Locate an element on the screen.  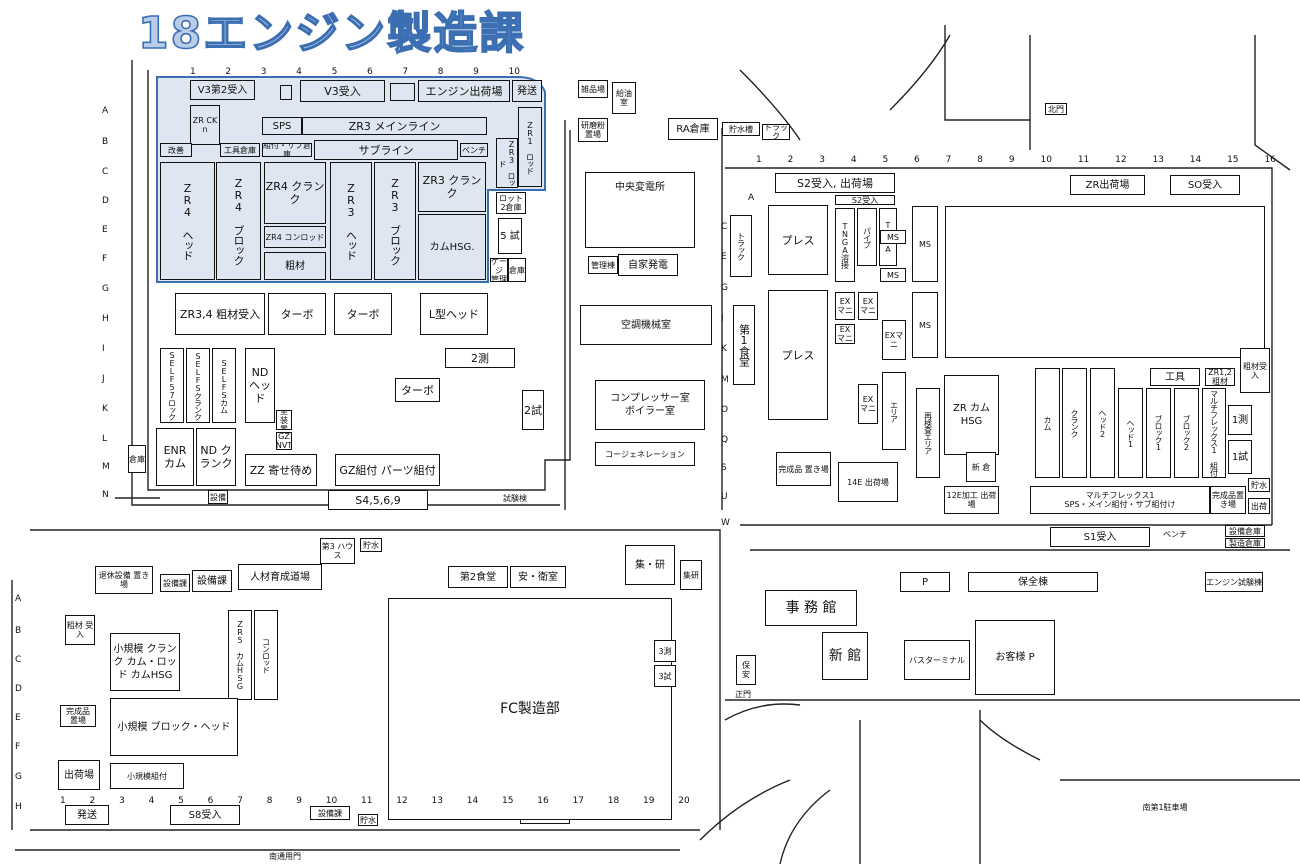
aircon-room: 空調機械室 is located at coordinates (646, 325).